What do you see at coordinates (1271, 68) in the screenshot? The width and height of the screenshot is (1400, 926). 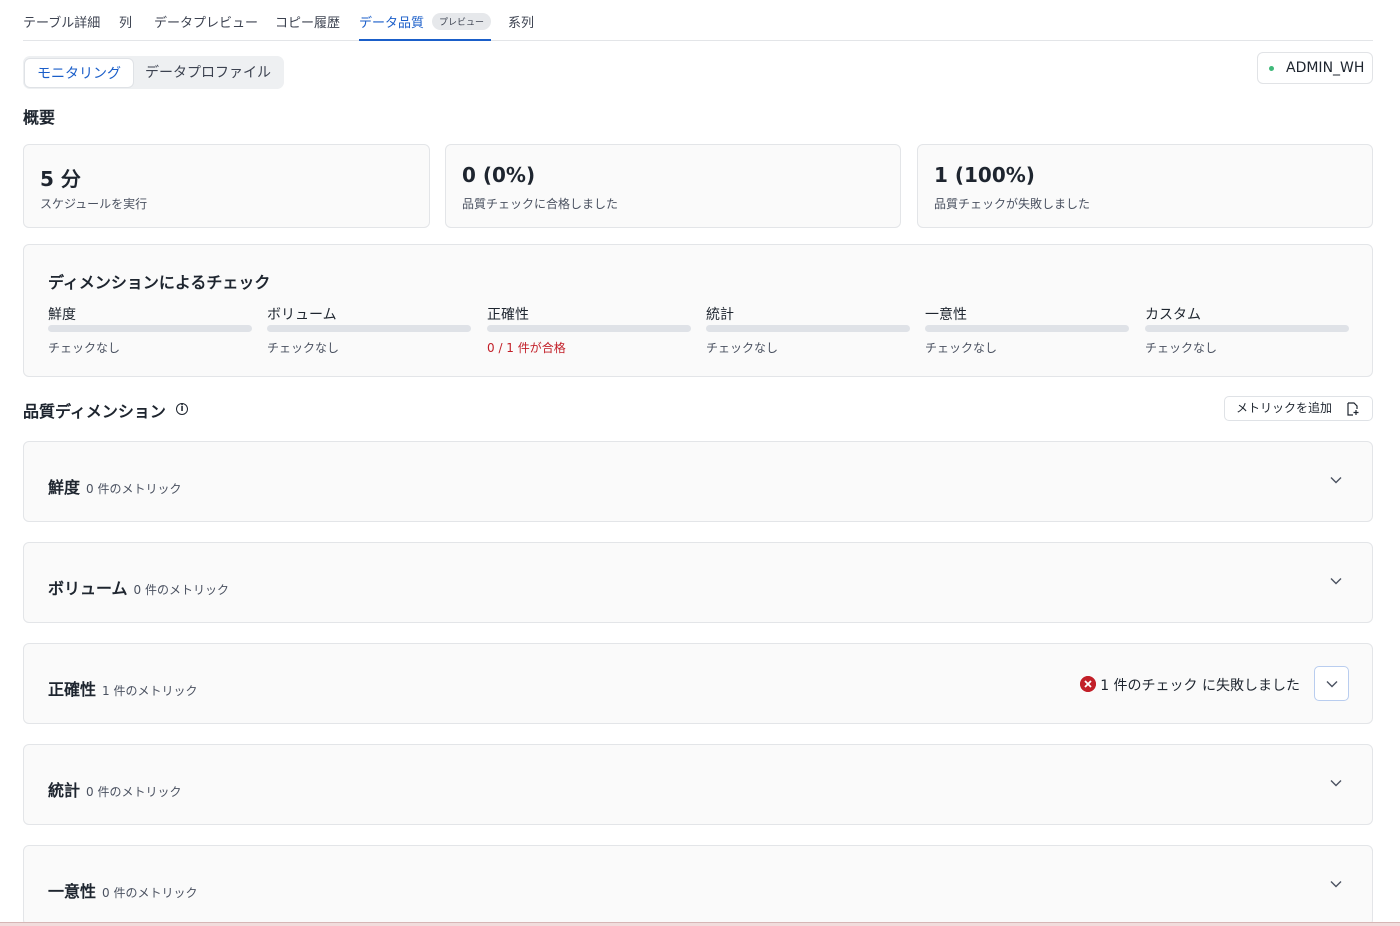 I see `warehouse-status-dot` at bounding box center [1271, 68].